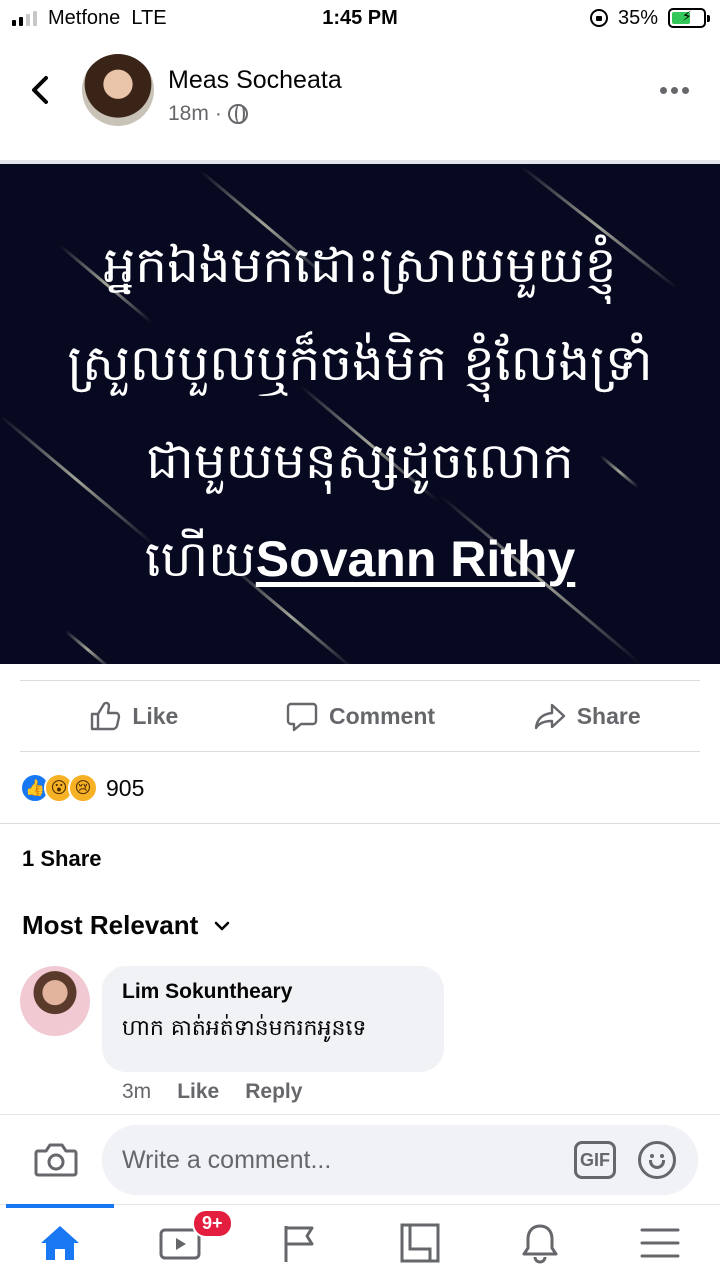 The width and height of the screenshot is (720, 1280). Describe the element at coordinates (657, 1164) in the screenshot. I see `smiley-icon` at that location.